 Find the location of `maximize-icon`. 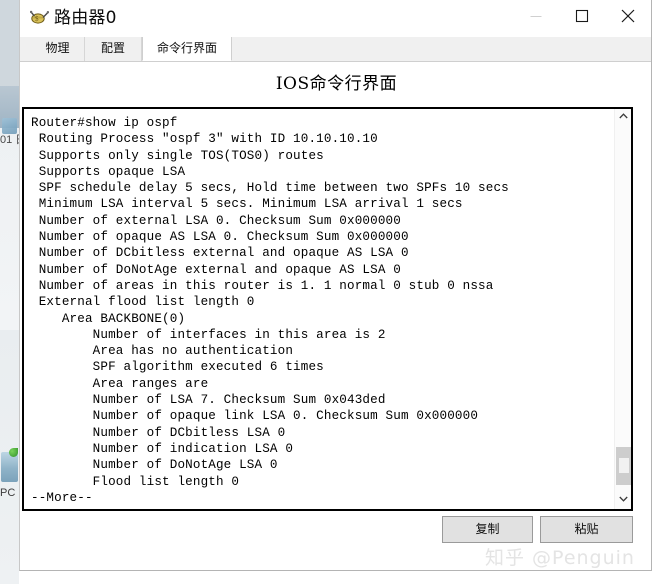

maximize-icon is located at coordinates (582, 16).